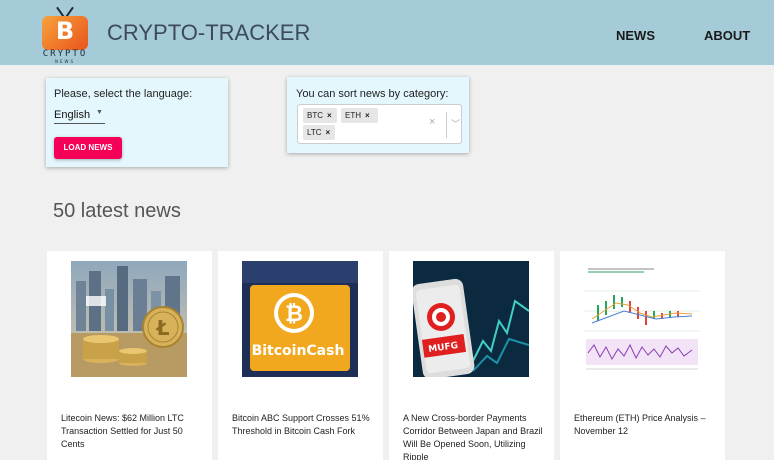 This screenshot has width=774, height=460. Describe the element at coordinates (446, 125) in the screenshot. I see `select-divider` at that location.